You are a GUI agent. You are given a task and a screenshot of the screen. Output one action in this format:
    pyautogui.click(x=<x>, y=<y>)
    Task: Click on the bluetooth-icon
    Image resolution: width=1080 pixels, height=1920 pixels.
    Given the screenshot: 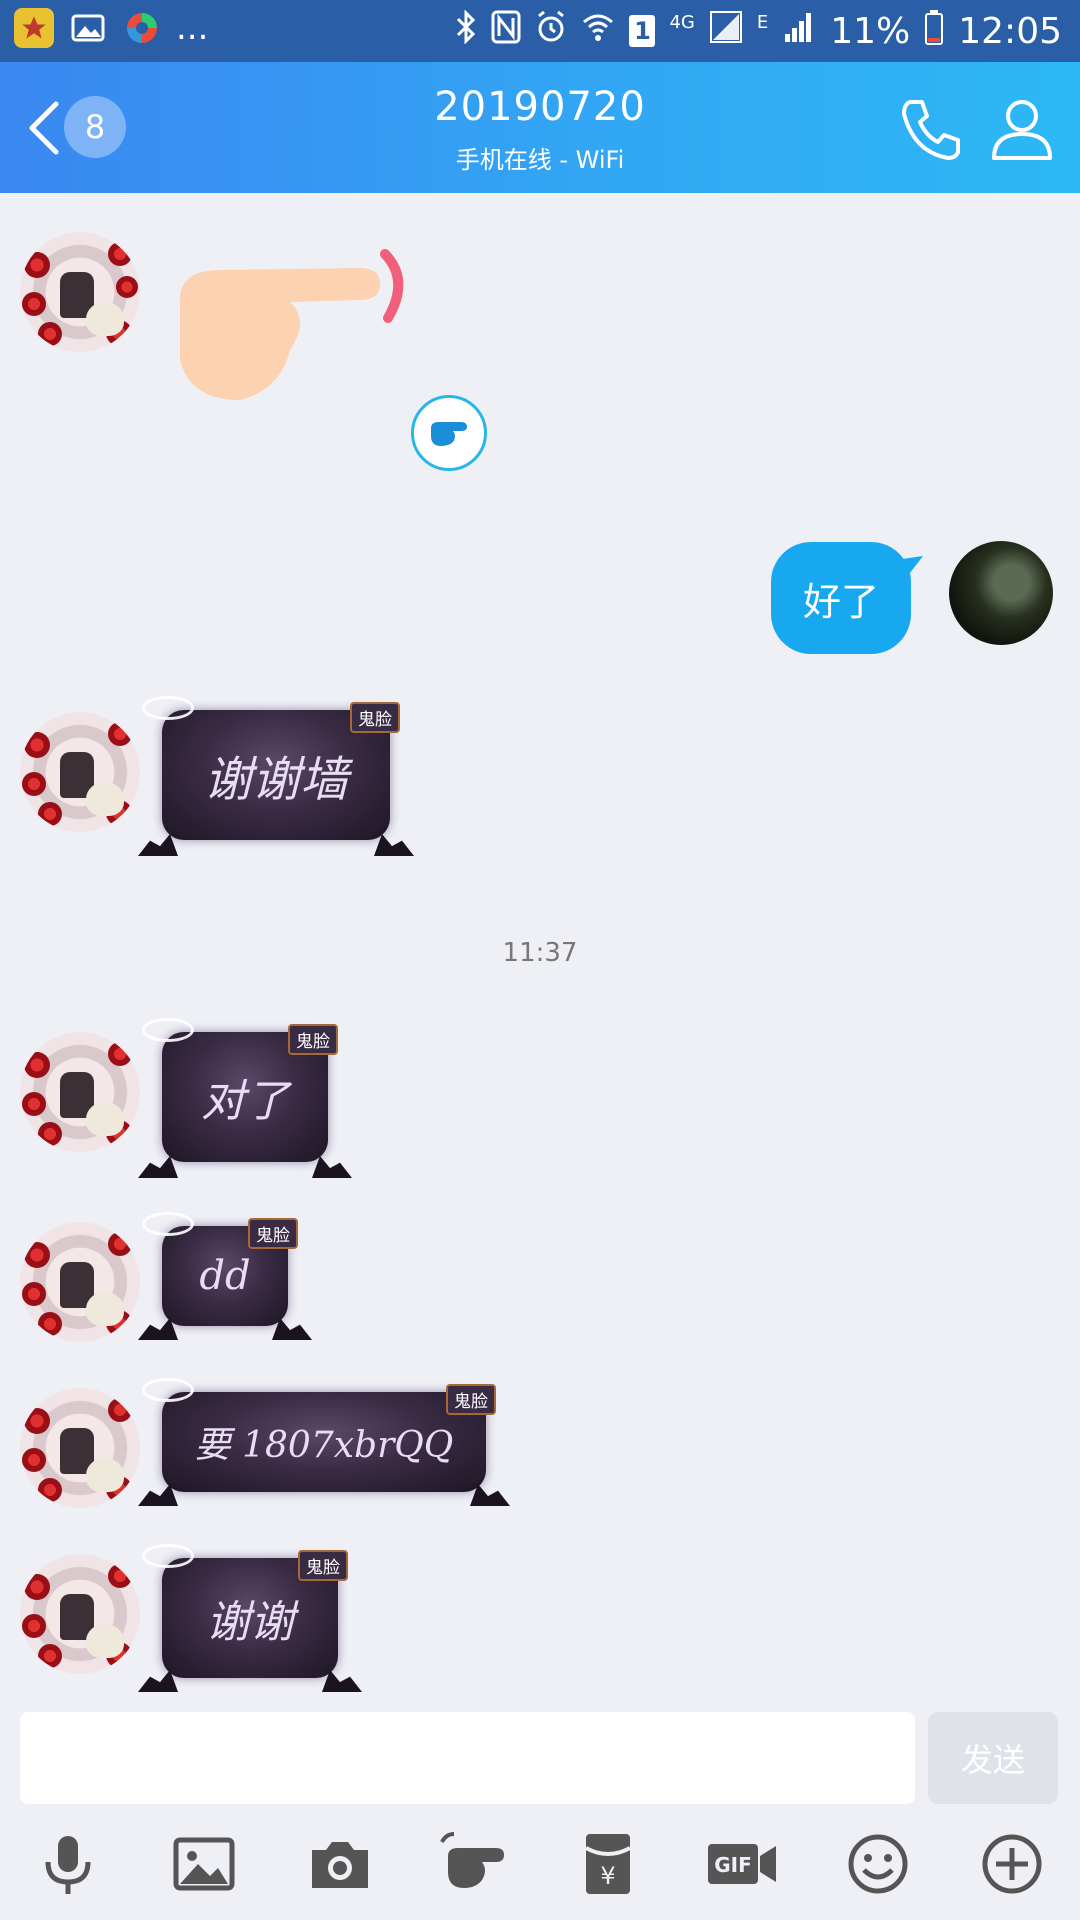 What is the action you would take?
    pyautogui.click(x=466, y=30)
    